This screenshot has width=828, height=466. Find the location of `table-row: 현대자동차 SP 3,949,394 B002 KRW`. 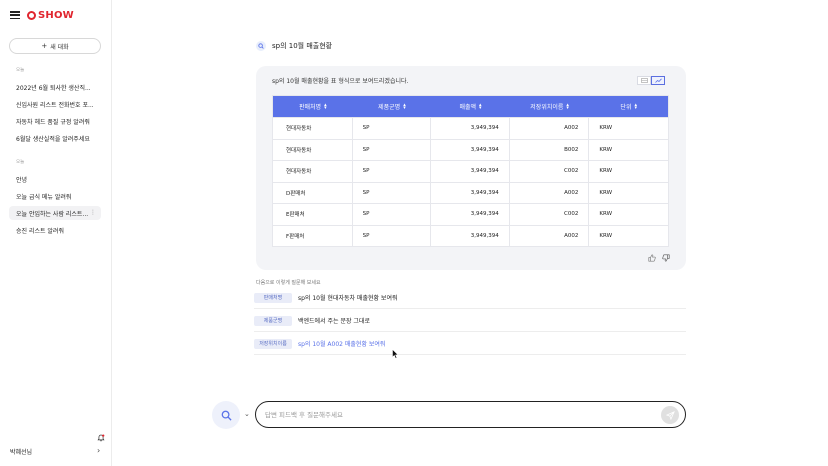

table-row: 현대자동차 SP 3,949,394 B002 KRW is located at coordinates (470, 149).